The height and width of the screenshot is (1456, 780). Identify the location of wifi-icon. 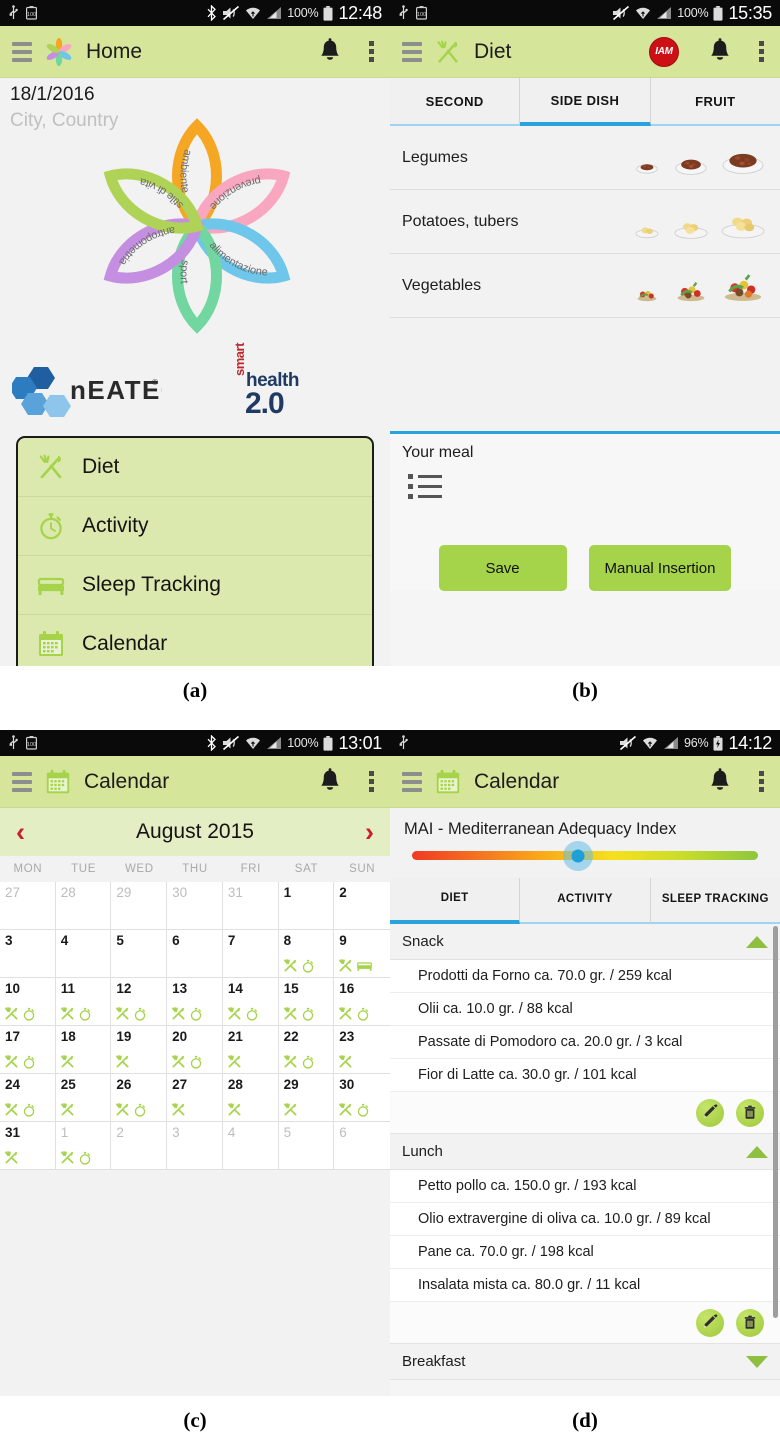
(253, 743).